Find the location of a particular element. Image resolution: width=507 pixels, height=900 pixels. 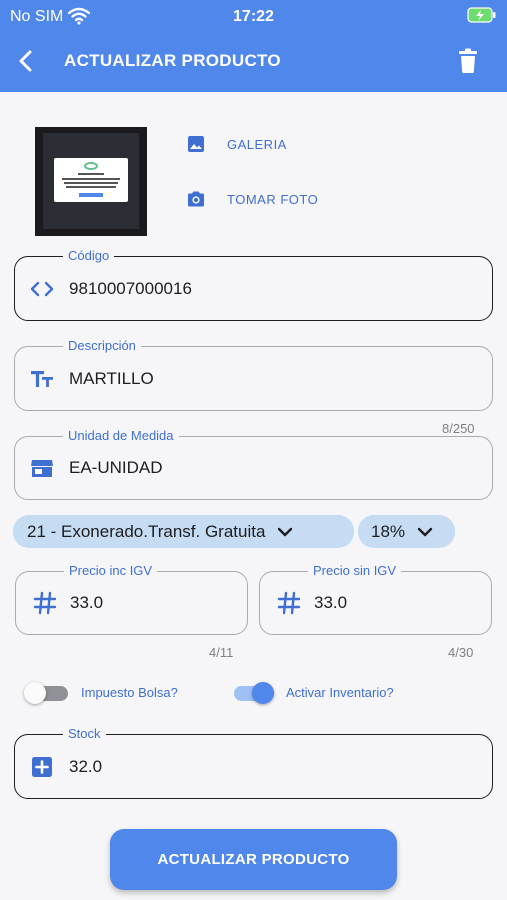

impuesto-bolsa-toggle: Impuesto Bolsa? is located at coordinates (109, 693).